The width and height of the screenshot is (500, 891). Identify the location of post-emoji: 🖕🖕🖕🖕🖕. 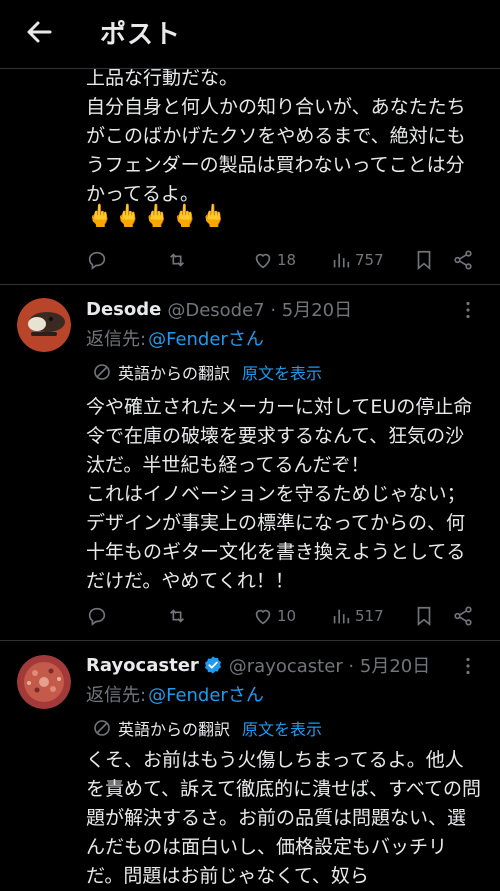
(157, 216).